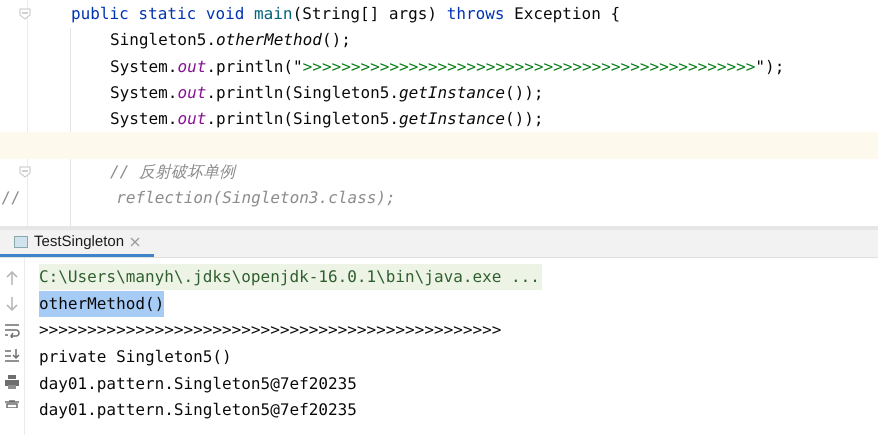 This screenshot has height=435, width=878. I want to click on code-line: // 反射破坏单例, so click(172, 172).